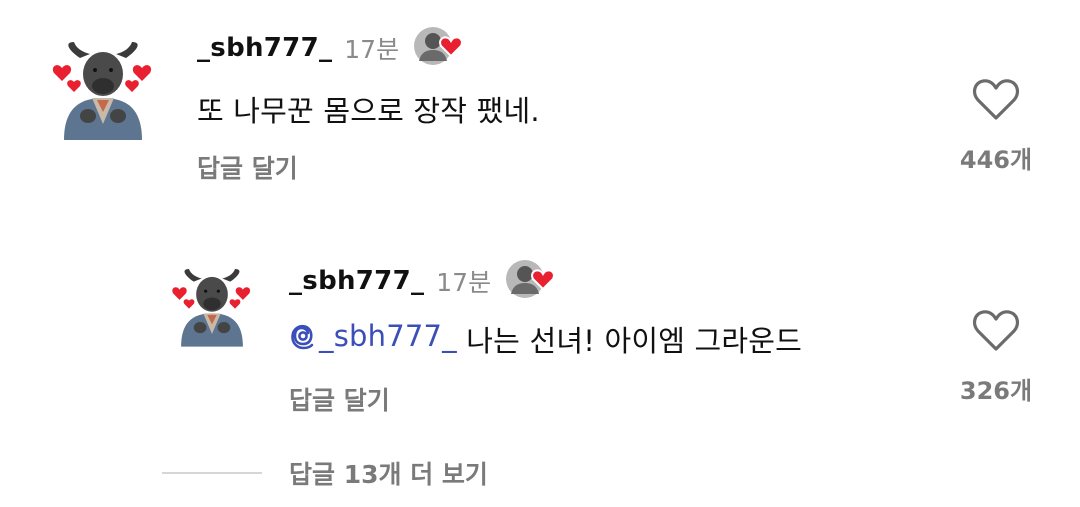  What do you see at coordinates (368, 111) in the screenshot?
I see `comment-text: 또 나무꾼 몸으로 장작 팼네.` at bounding box center [368, 111].